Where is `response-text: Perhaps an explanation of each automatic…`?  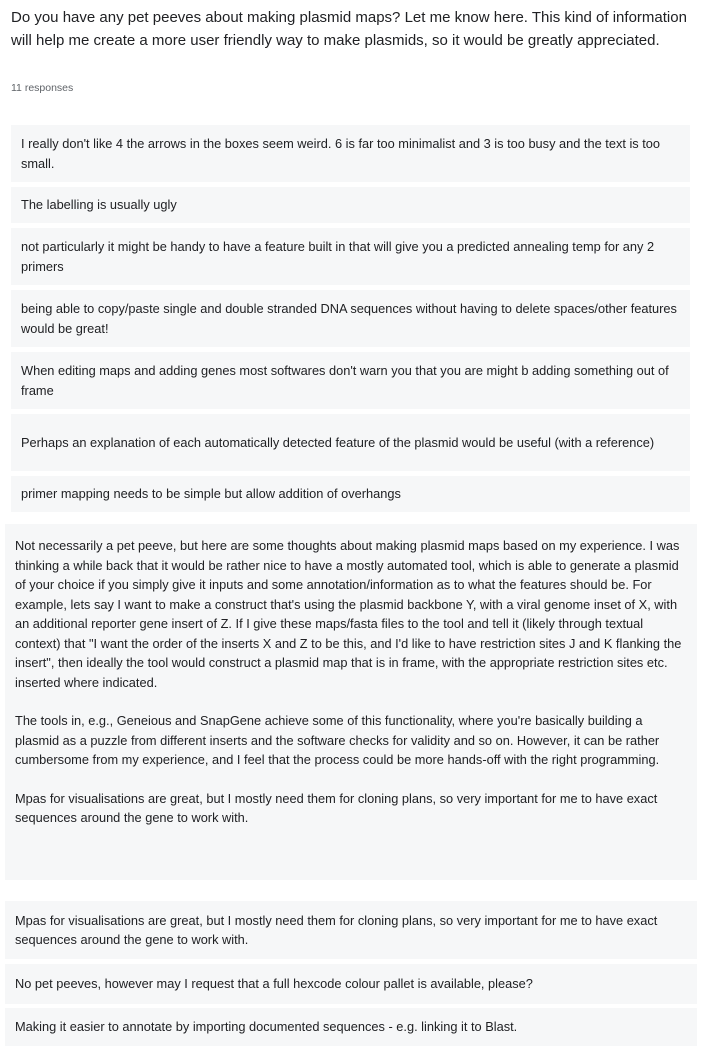 response-text: Perhaps an explanation of each automatic… is located at coordinates (338, 442).